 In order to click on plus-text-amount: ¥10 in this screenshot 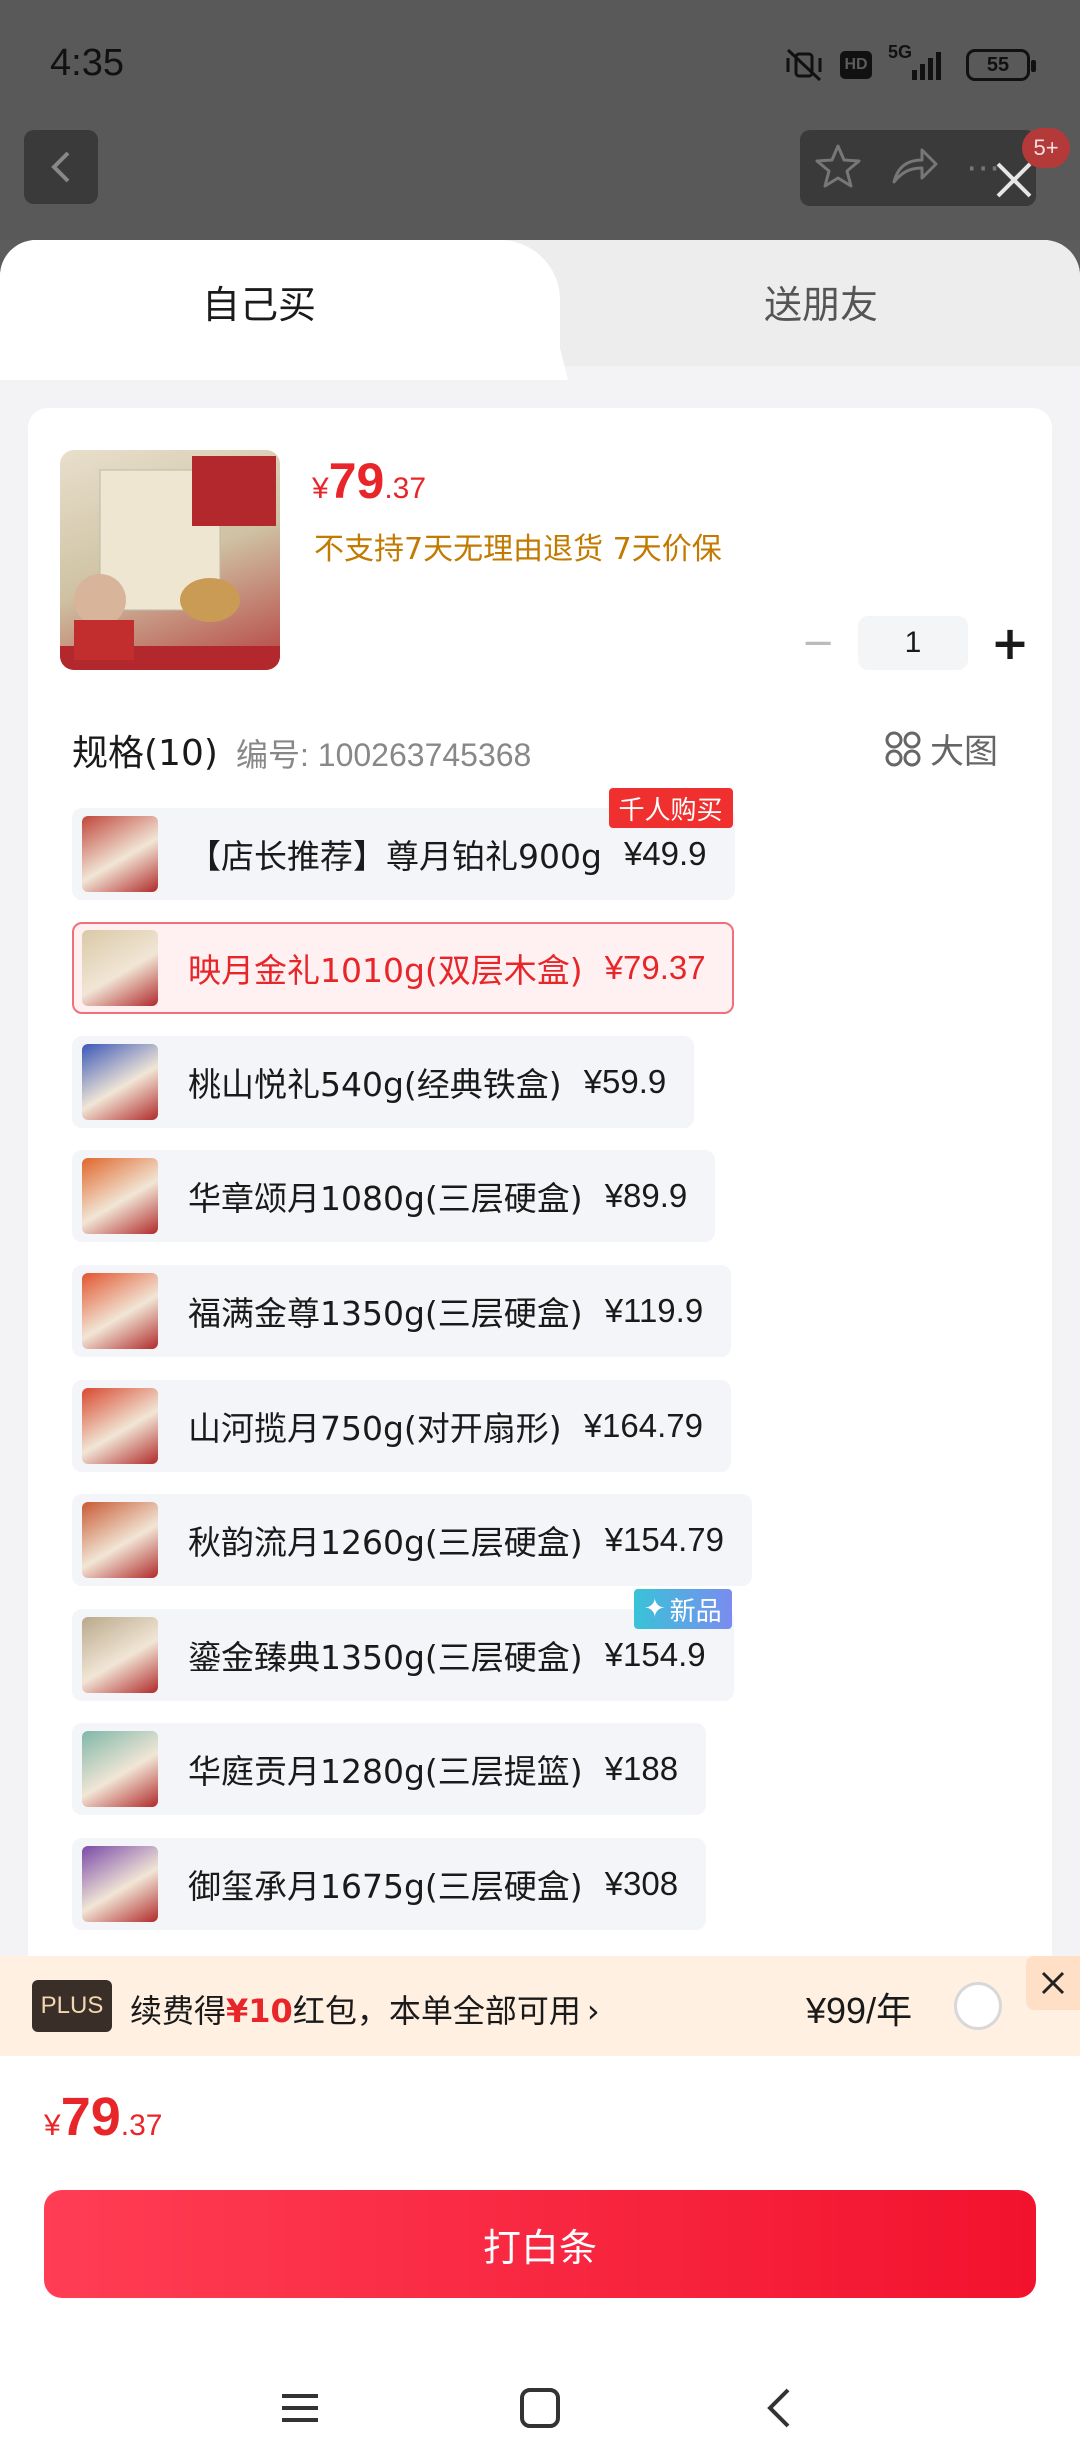, I will do `click(259, 2011)`.